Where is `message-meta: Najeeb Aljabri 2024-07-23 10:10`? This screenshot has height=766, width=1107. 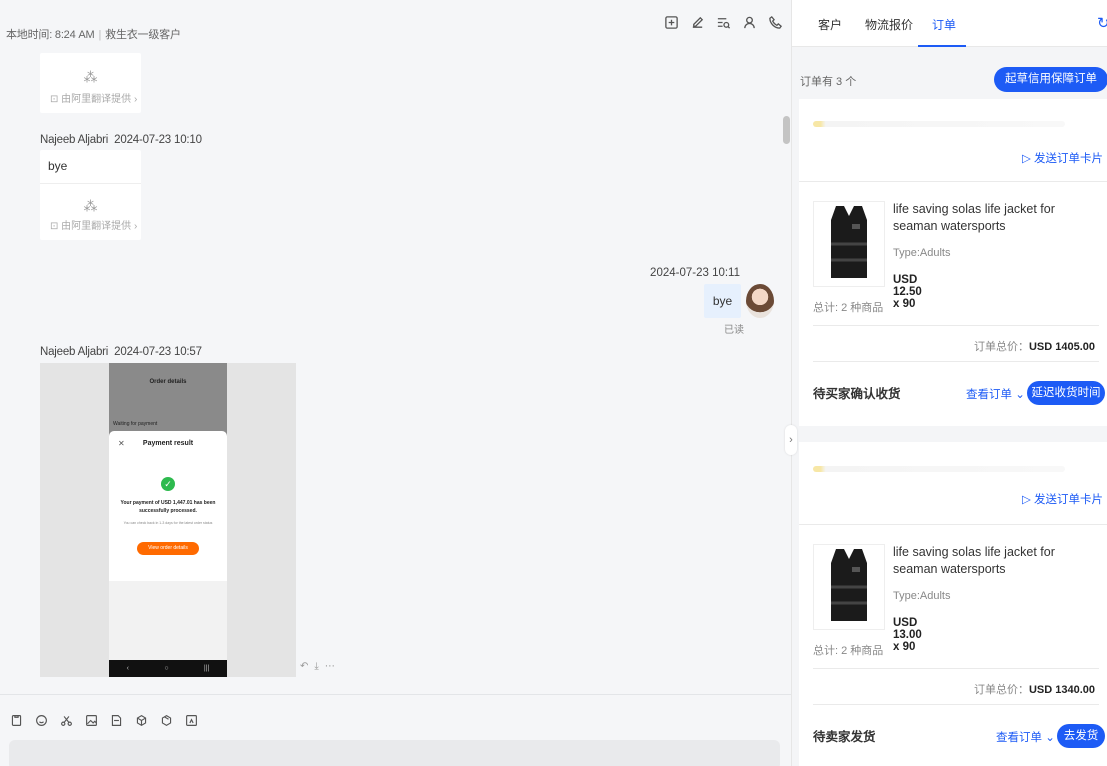 message-meta: Najeeb Aljabri 2024-07-23 10:10 is located at coordinates (121, 140).